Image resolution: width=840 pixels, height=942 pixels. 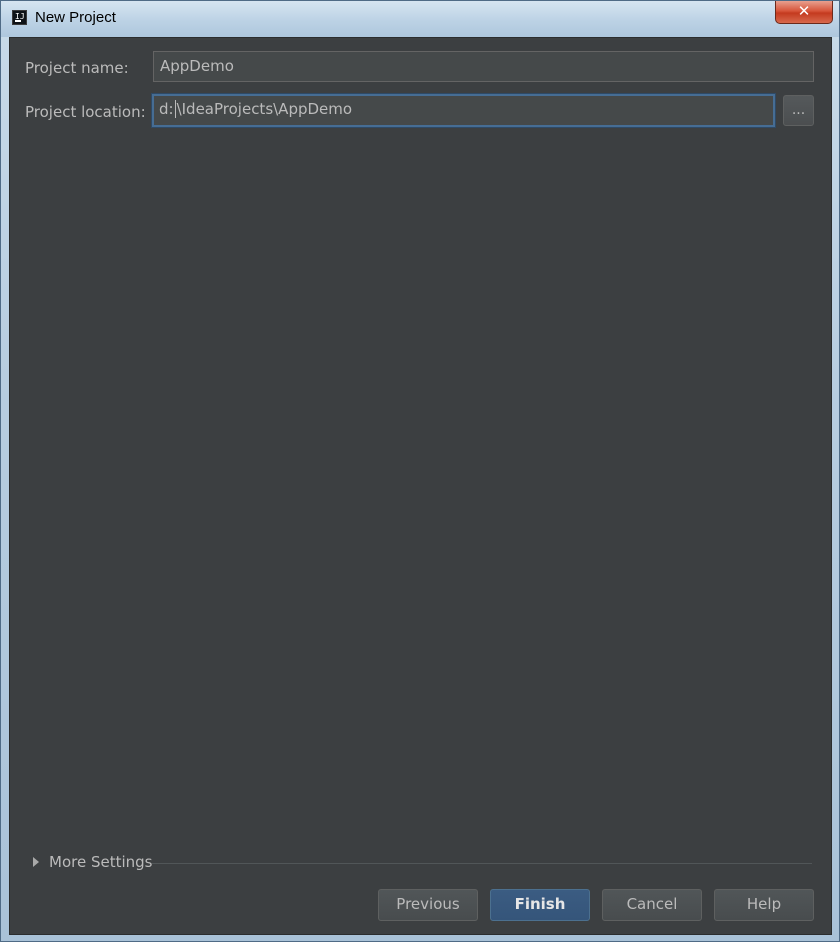 I want to click on close-icon: ✕, so click(x=804, y=11).